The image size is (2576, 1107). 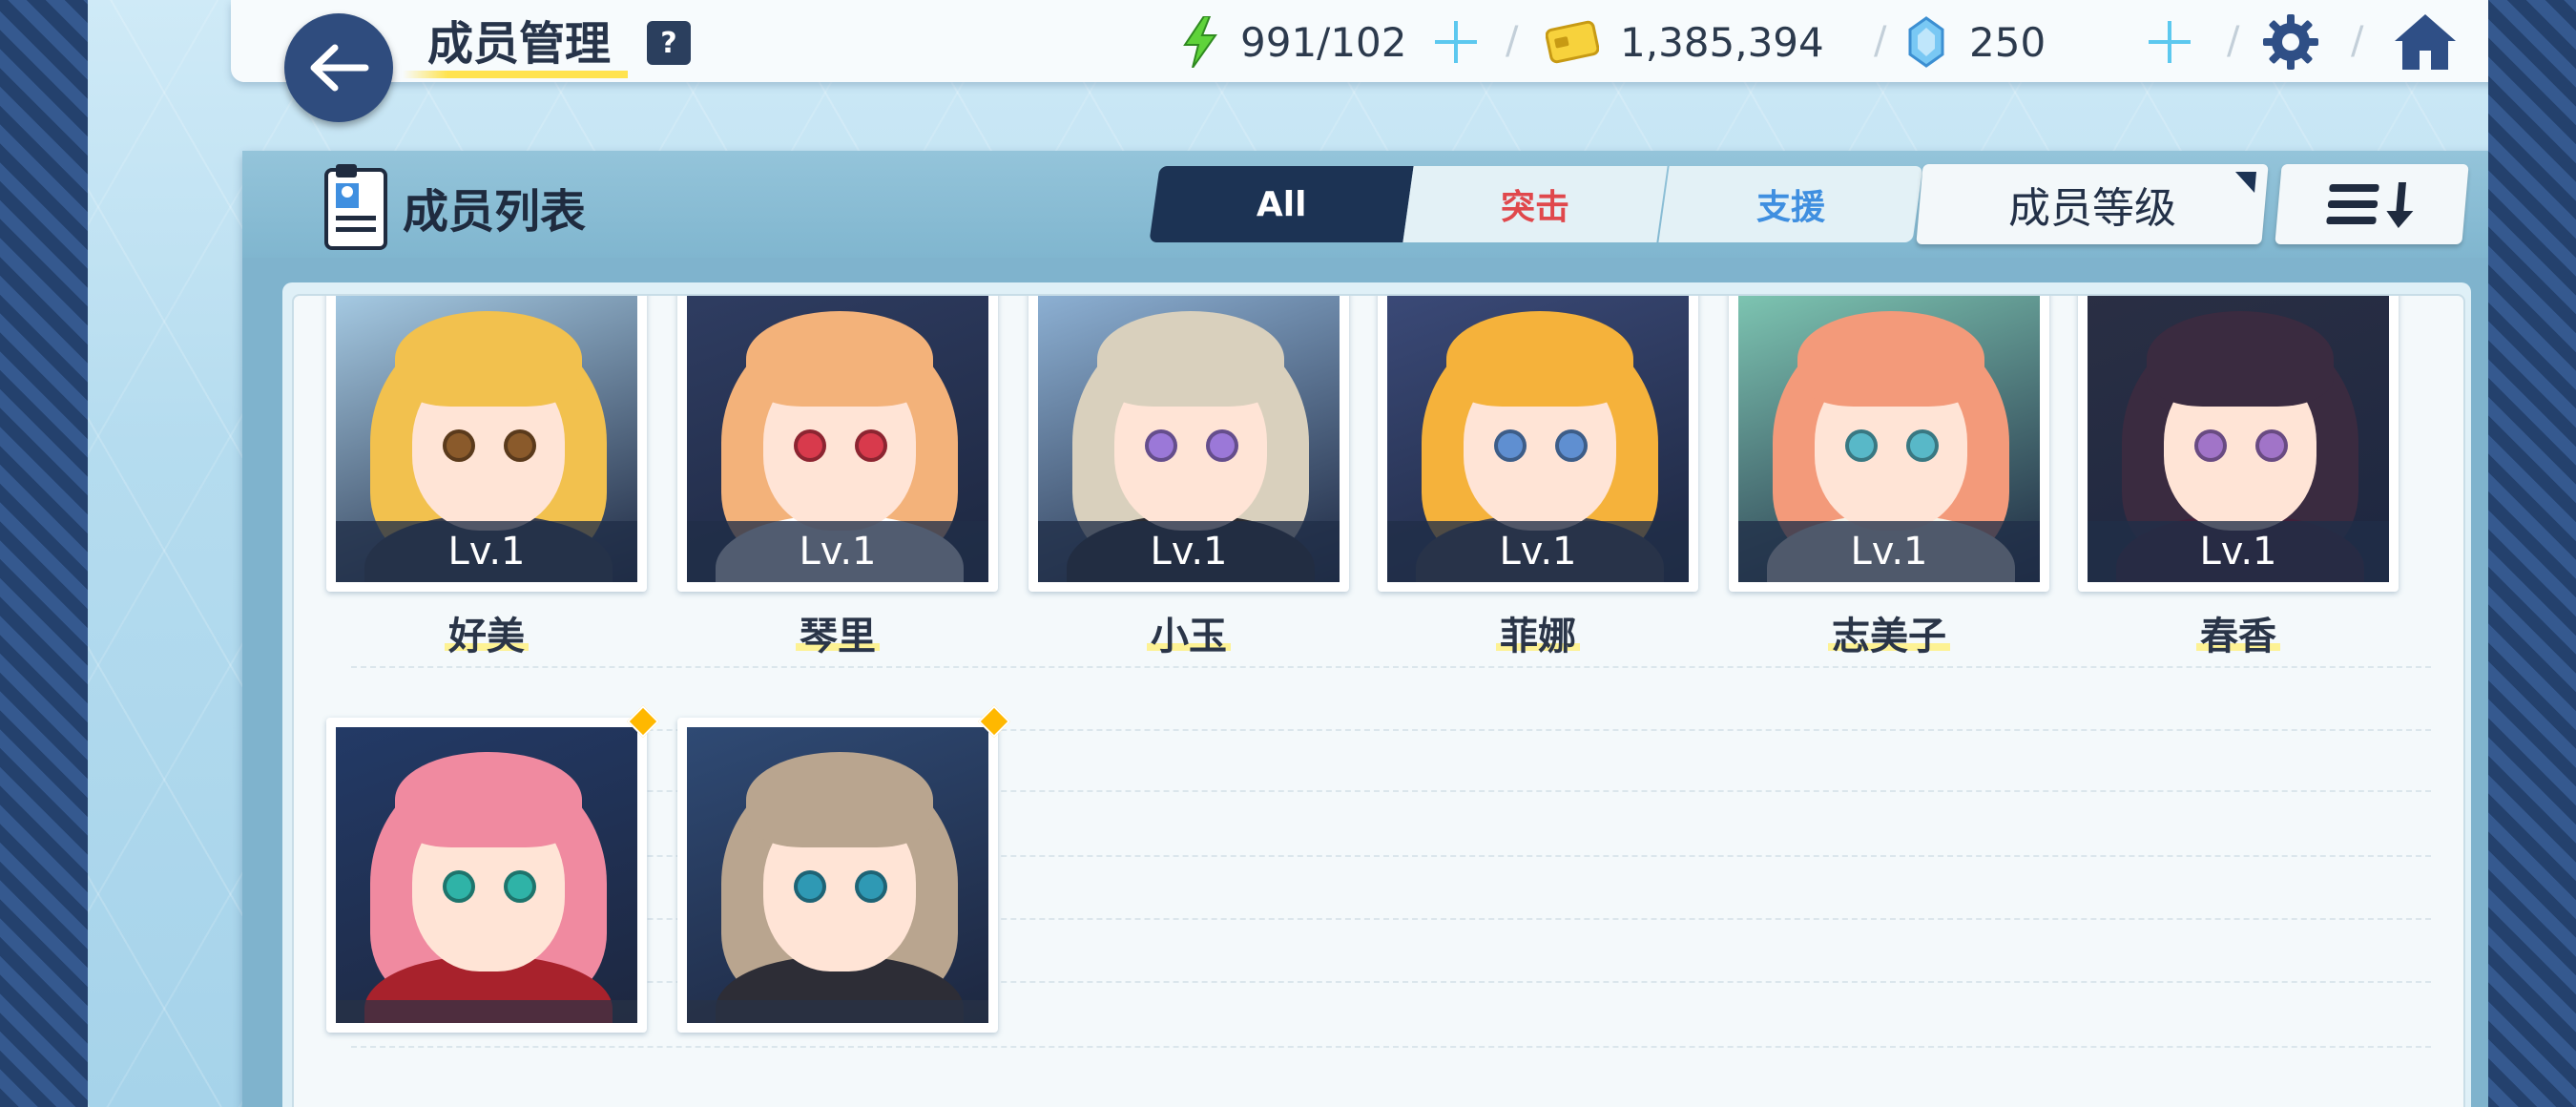 I want to click on member-name: 琴里, so click(x=838, y=636).